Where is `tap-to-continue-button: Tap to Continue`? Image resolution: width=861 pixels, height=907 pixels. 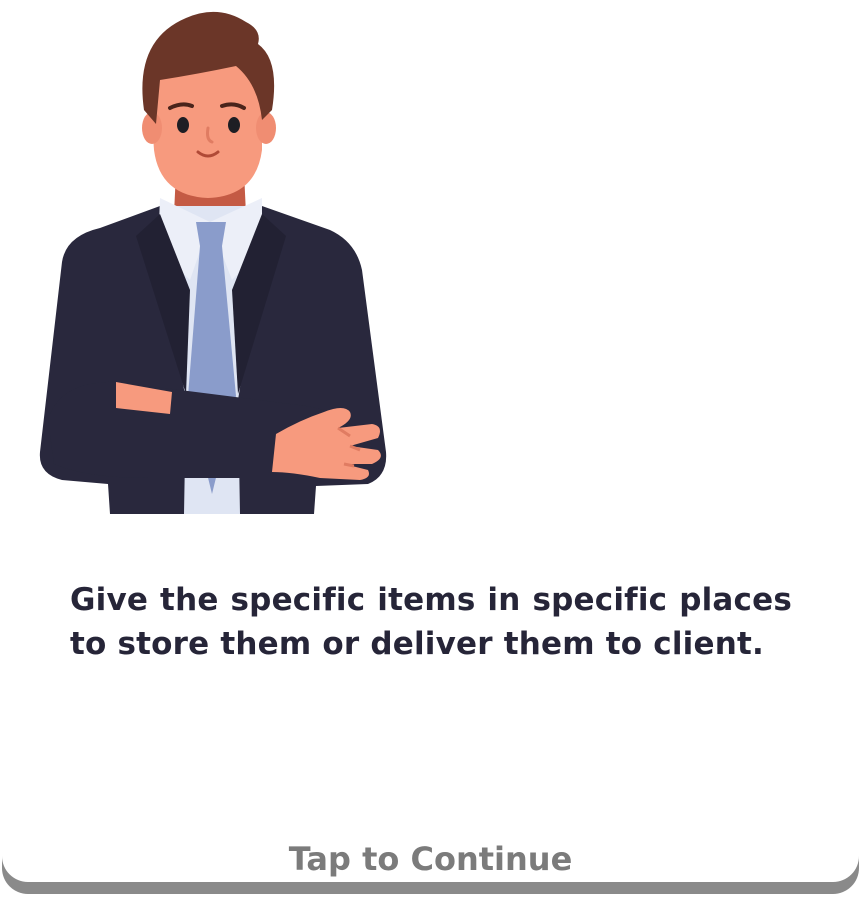 tap-to-continue-button: Tap to Continue is located at coordinates (430, 859).